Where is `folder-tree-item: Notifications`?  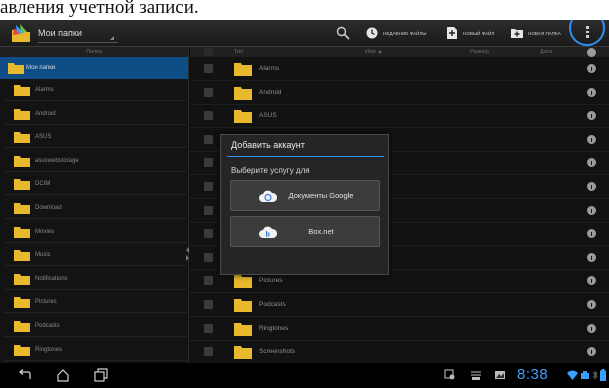 folder-tree-item: Notifications is located at coordinates (95, 279).